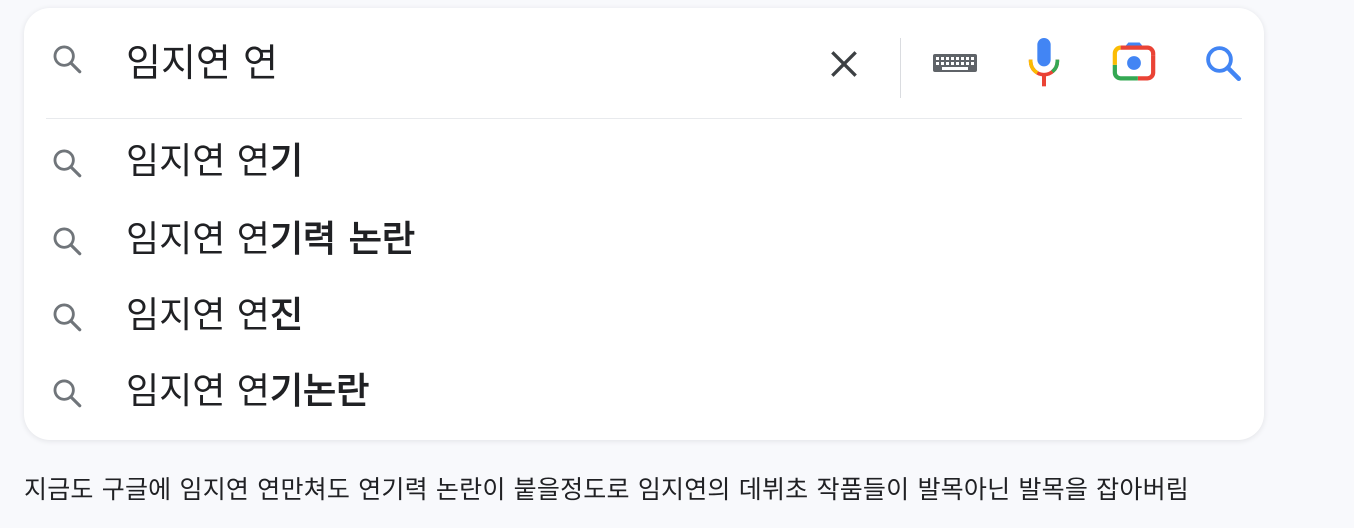 This screenshot has width=1354, height=528. Describe the element at coordinates (644, 241) in the screenshot. I see `suggestion-item: 임지연 연기력 논란` at that location.